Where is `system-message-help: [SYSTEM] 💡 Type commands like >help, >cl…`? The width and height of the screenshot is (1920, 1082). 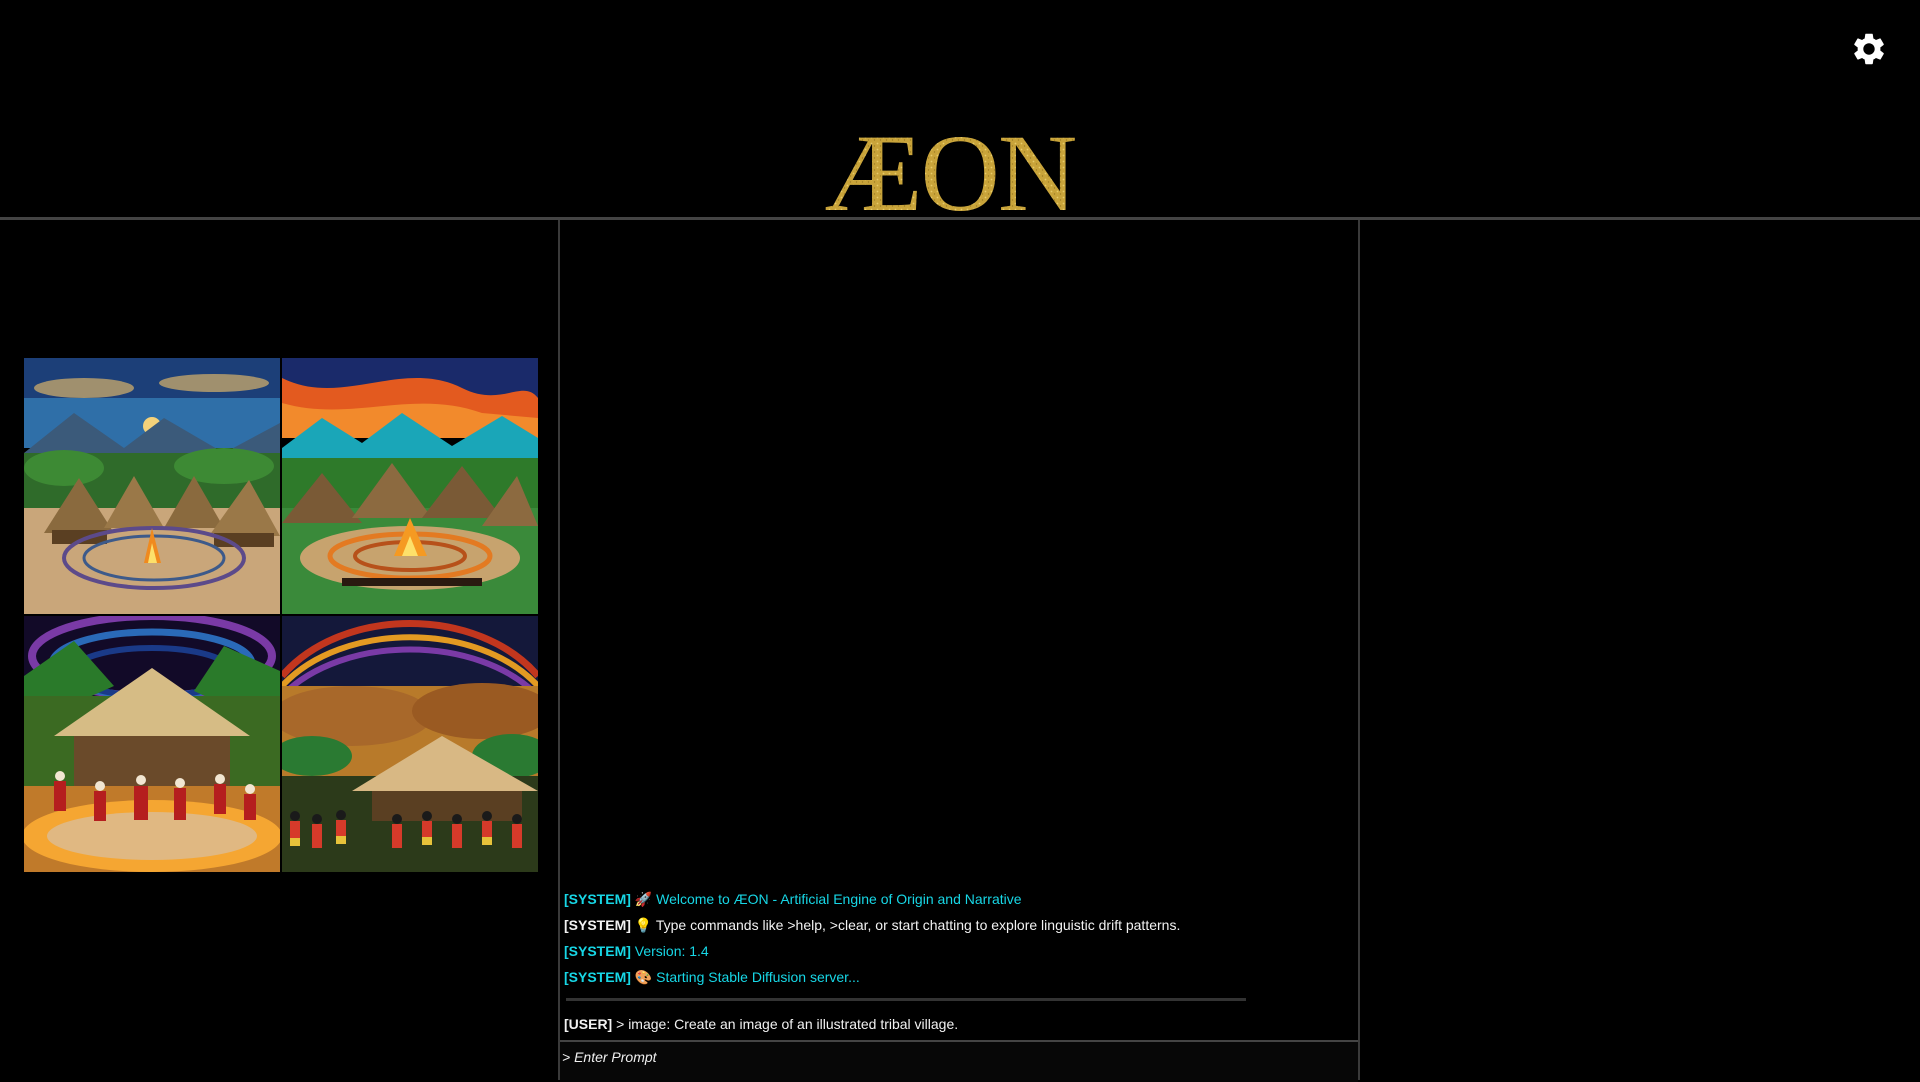 system-message-help: [SYSTEM] 💡 Type commands like >help, >cl… is located at coordinates (959, 925).